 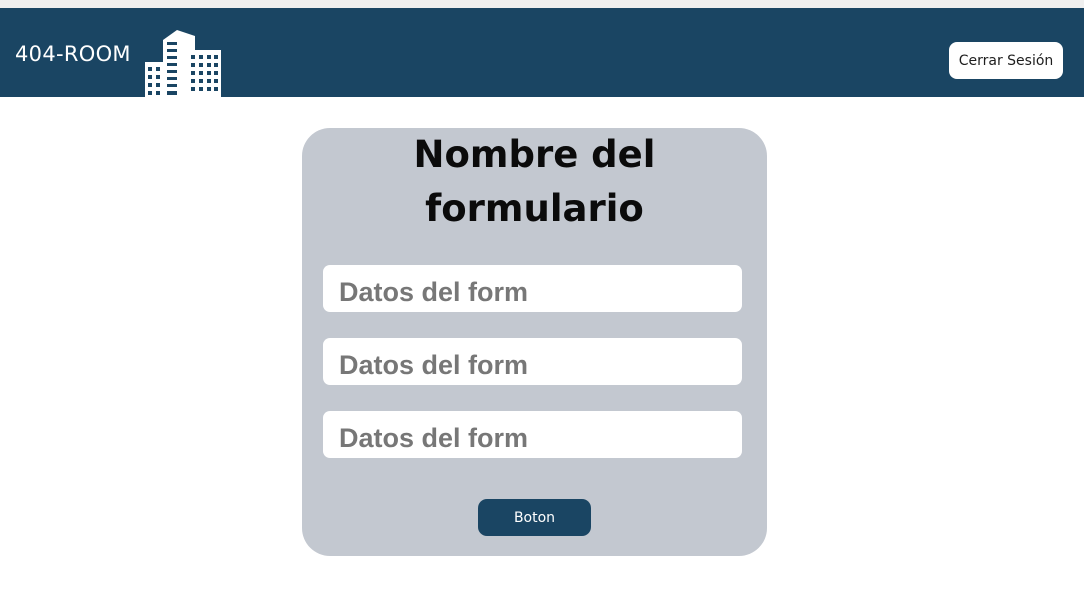 What do you see at coordinates (534, 181) in the screenshot?
I see `form-title: Nombre del formulario` at bounding box center [534, 181].